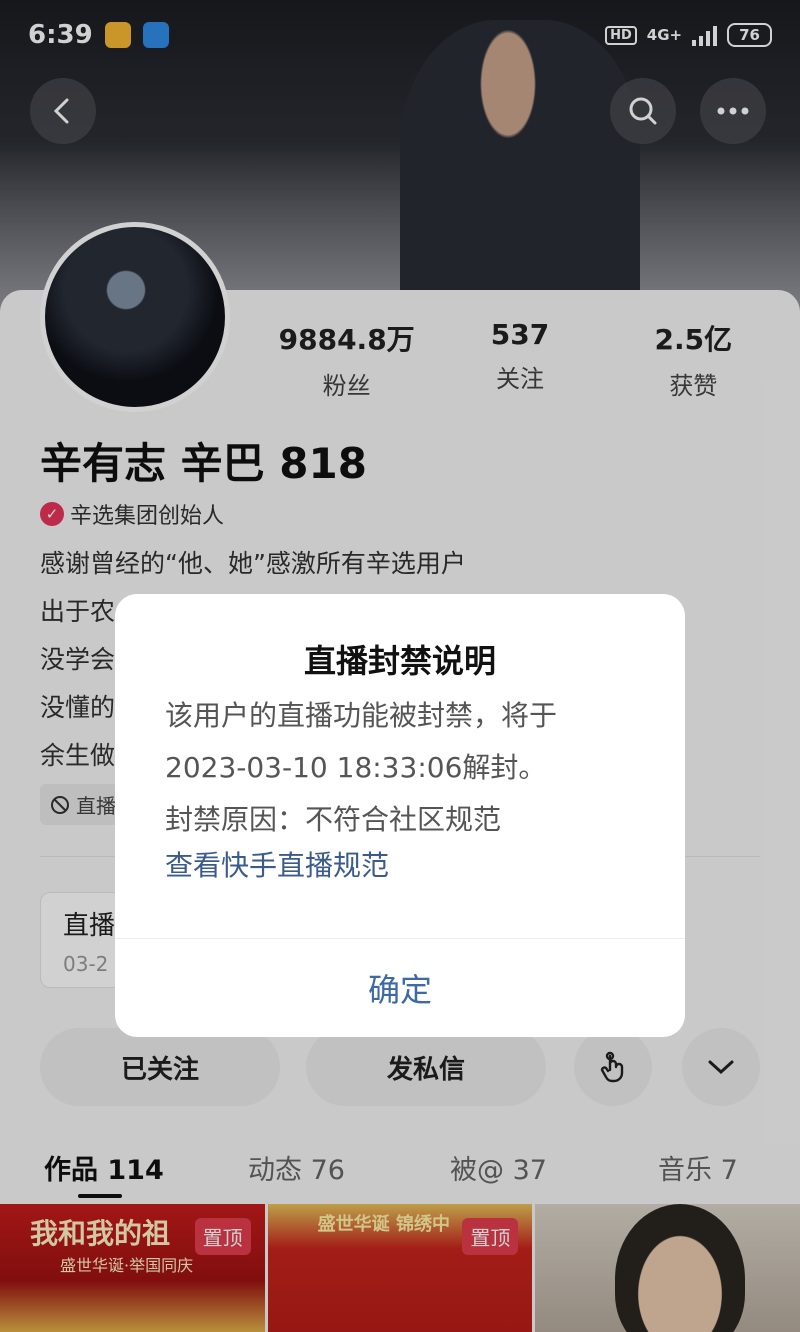 This screenshot has height=1332, width=800. I want to click on dialog-title: 直播封禁说明, so click(399, 661).